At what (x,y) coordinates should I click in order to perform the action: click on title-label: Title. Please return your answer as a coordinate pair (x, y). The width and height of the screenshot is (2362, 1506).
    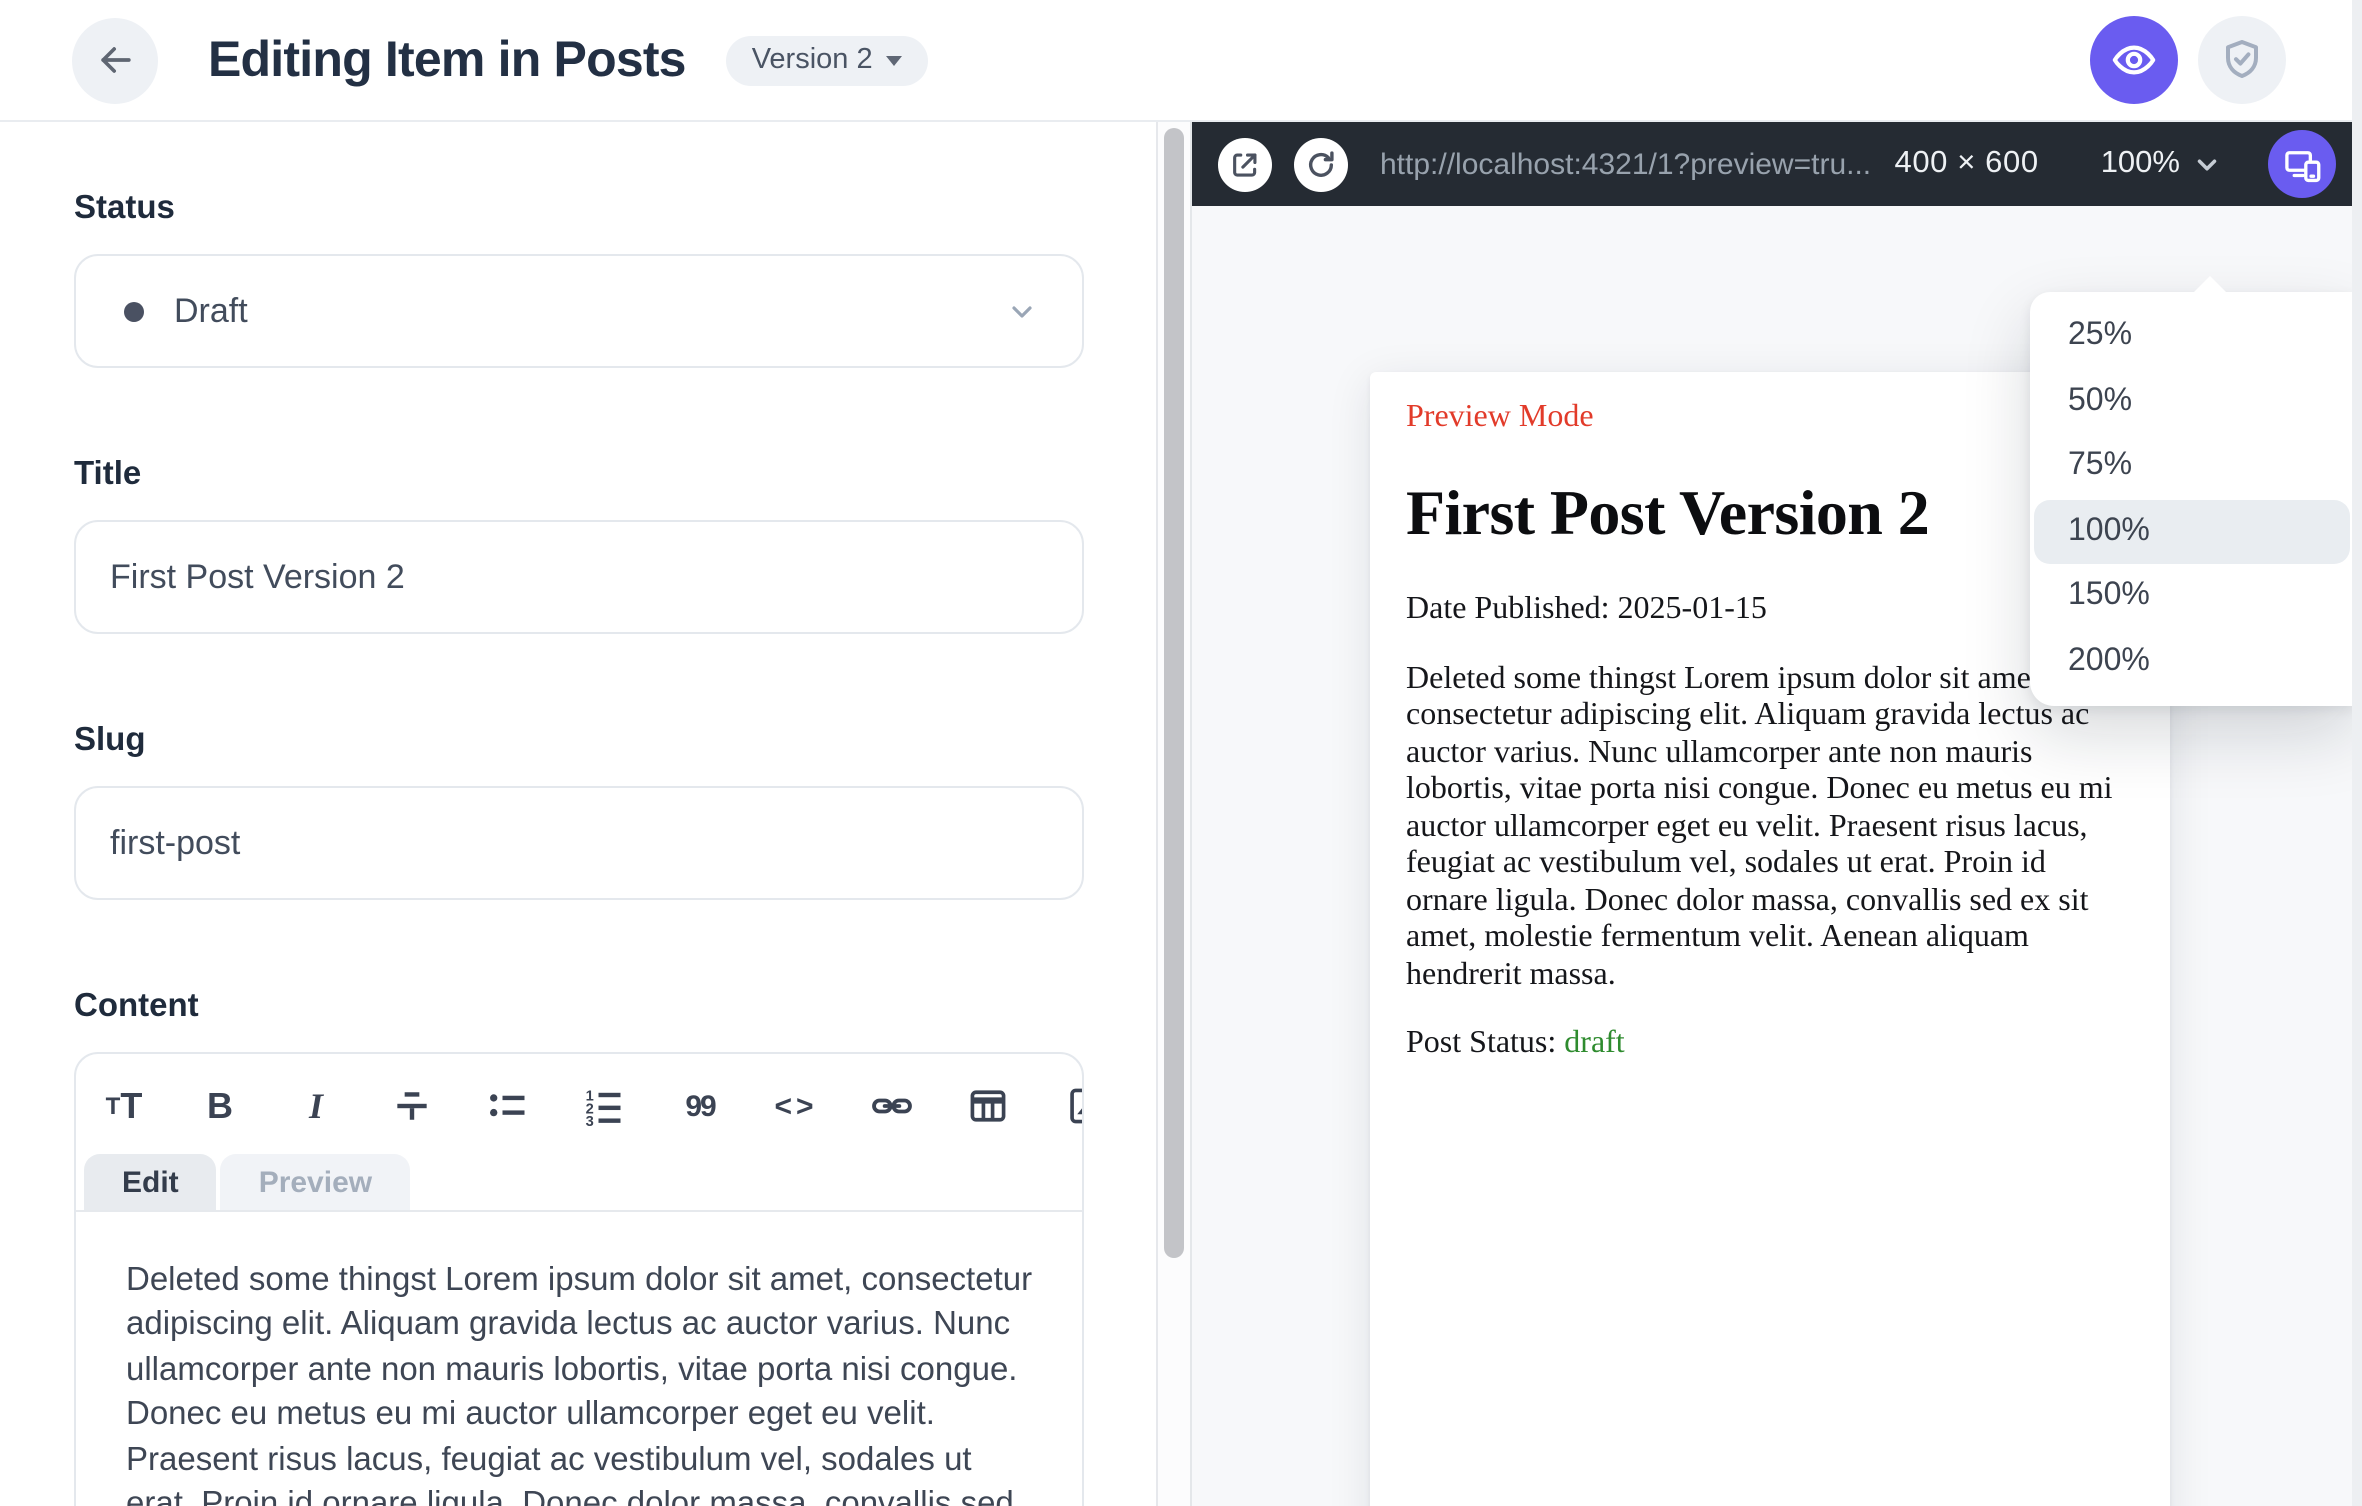
    Looking at the image, I should click on (108, 474).